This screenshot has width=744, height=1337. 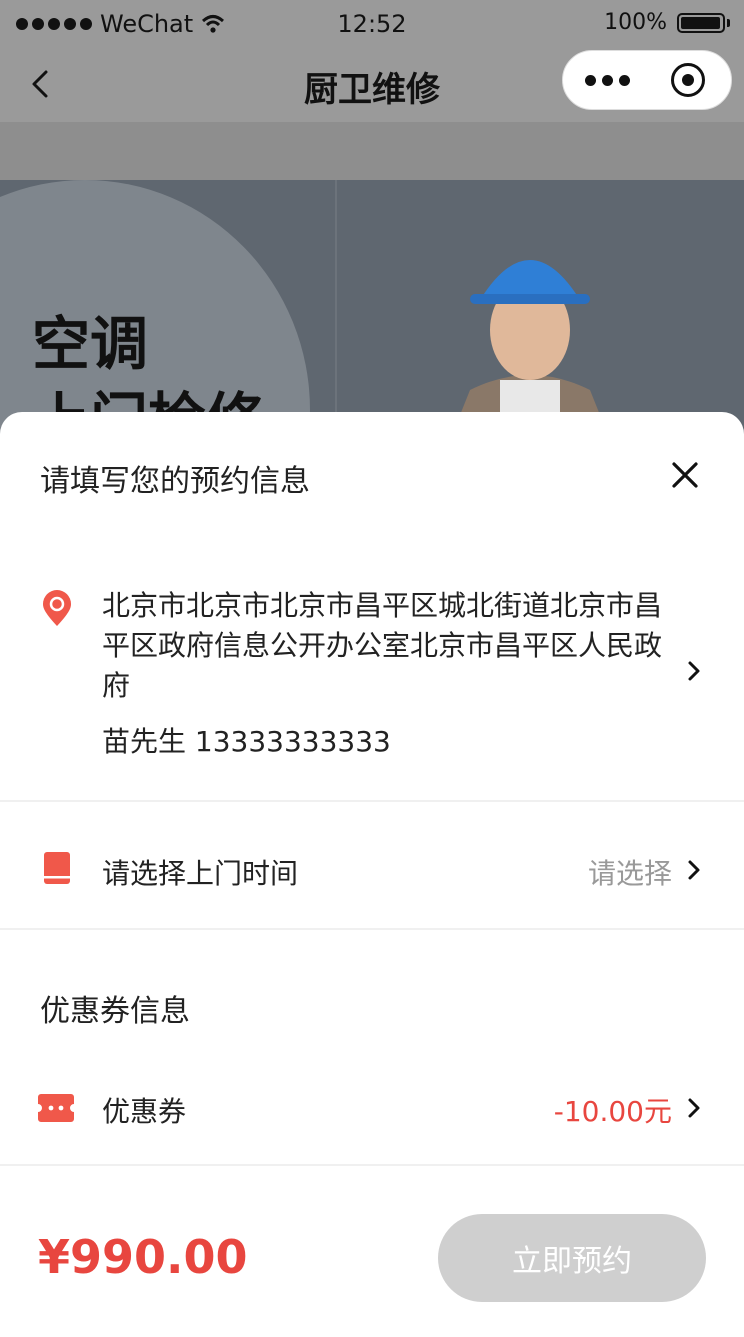 I want to click on battery-icon, so click(x=701, y=22).